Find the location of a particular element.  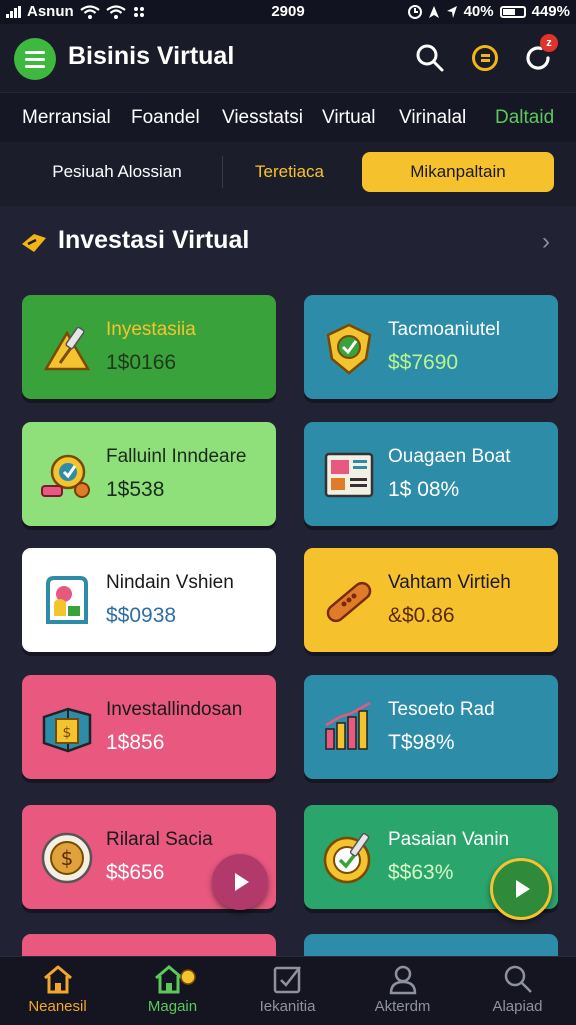

dollar-coin-icon: $ is located at coordinates (67, 858).